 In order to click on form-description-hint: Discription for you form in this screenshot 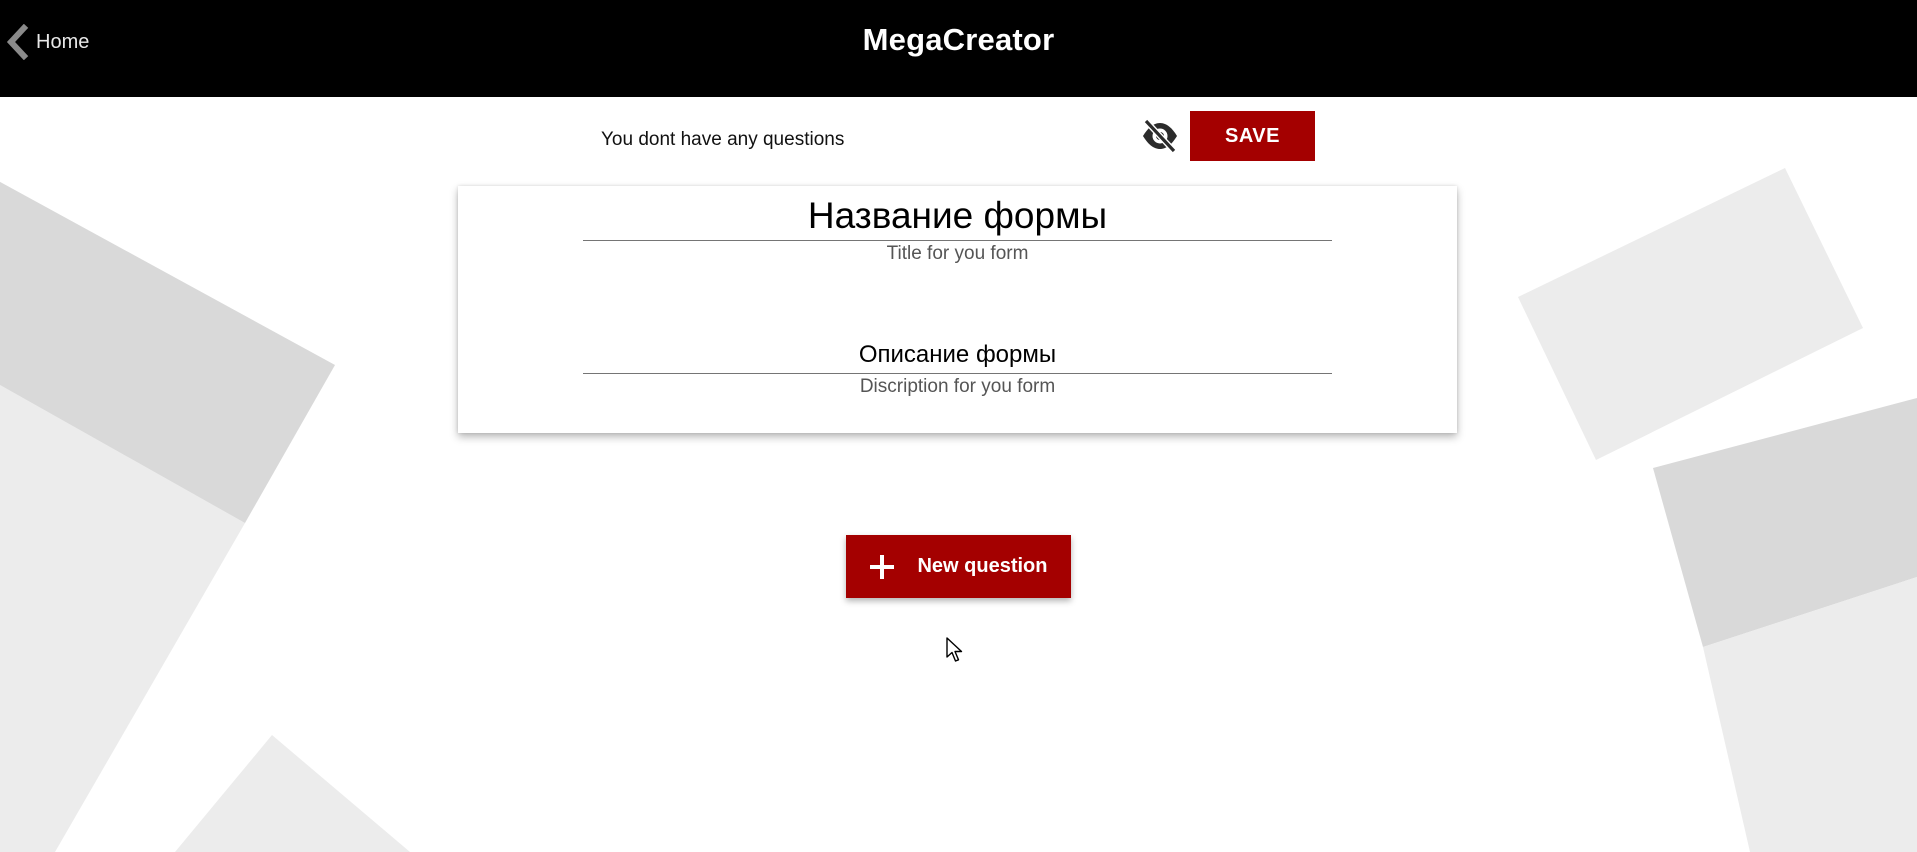, I will do `click(957, 386)`.